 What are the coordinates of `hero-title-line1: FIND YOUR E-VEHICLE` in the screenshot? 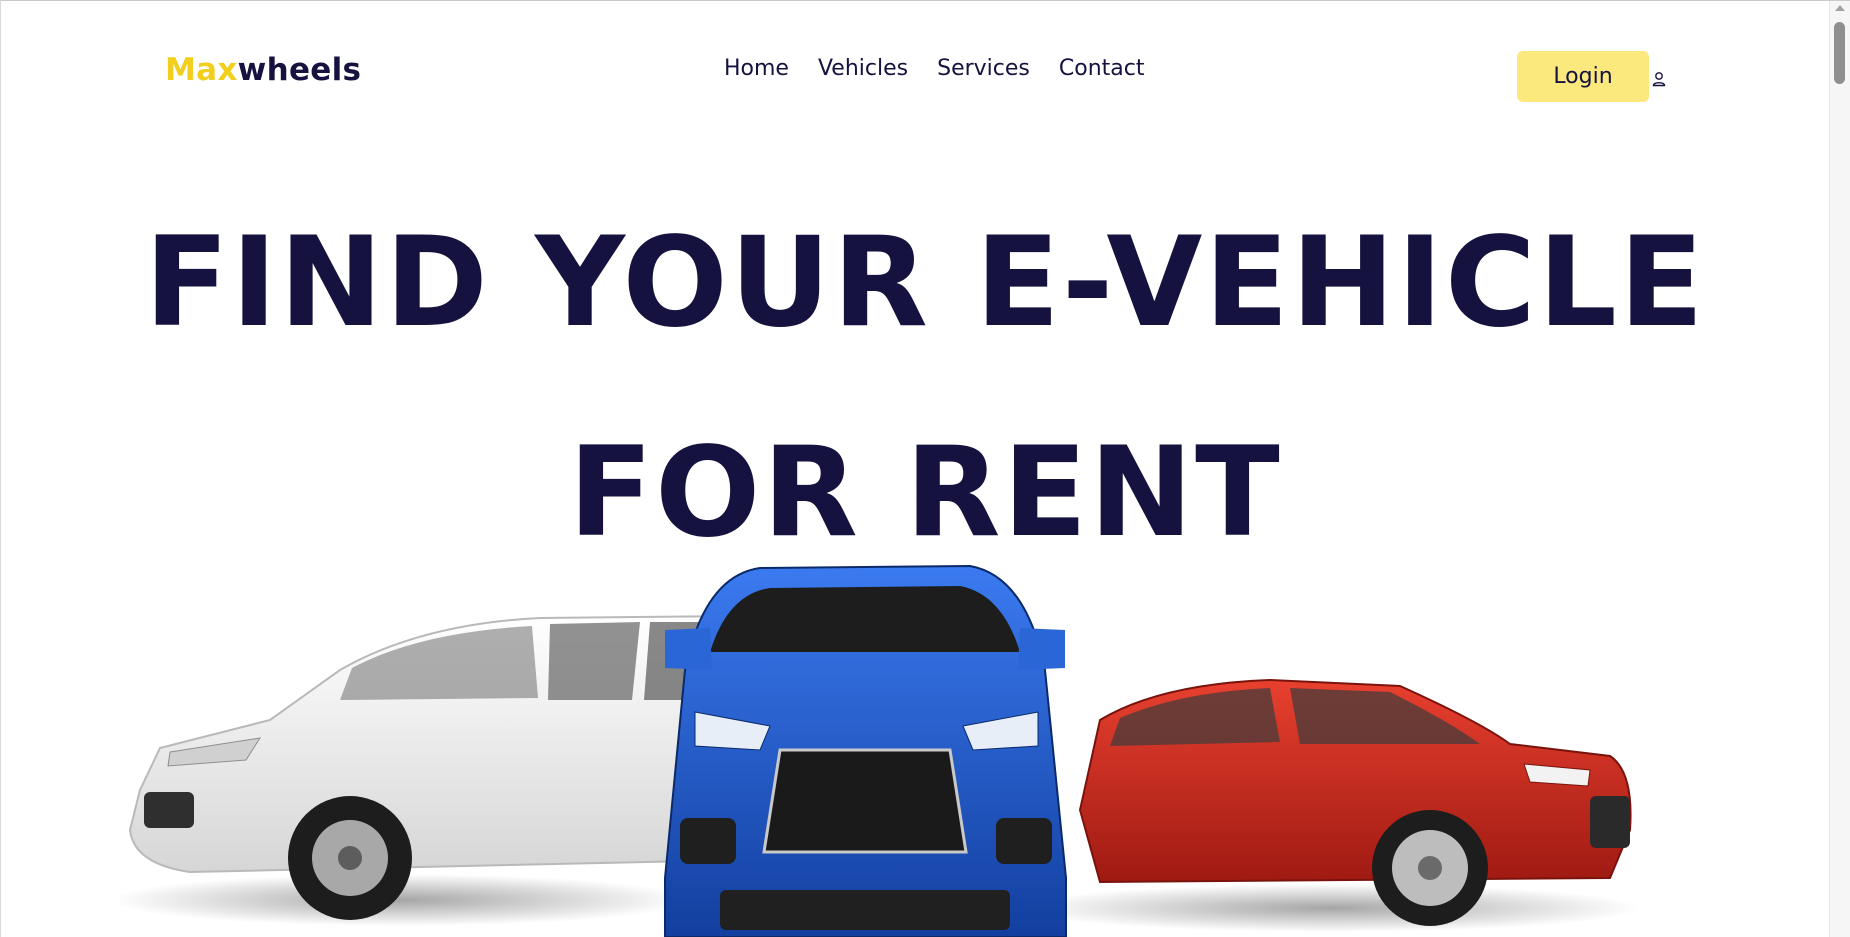 It's located at (925, 283).